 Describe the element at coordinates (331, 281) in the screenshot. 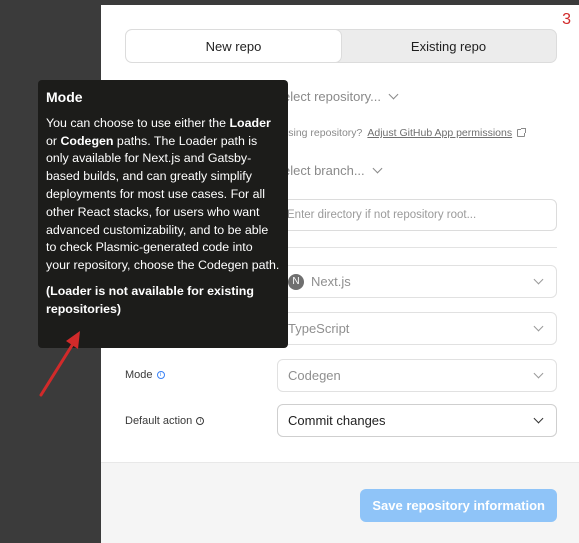

I see `framework-value: Next.js` at that location.